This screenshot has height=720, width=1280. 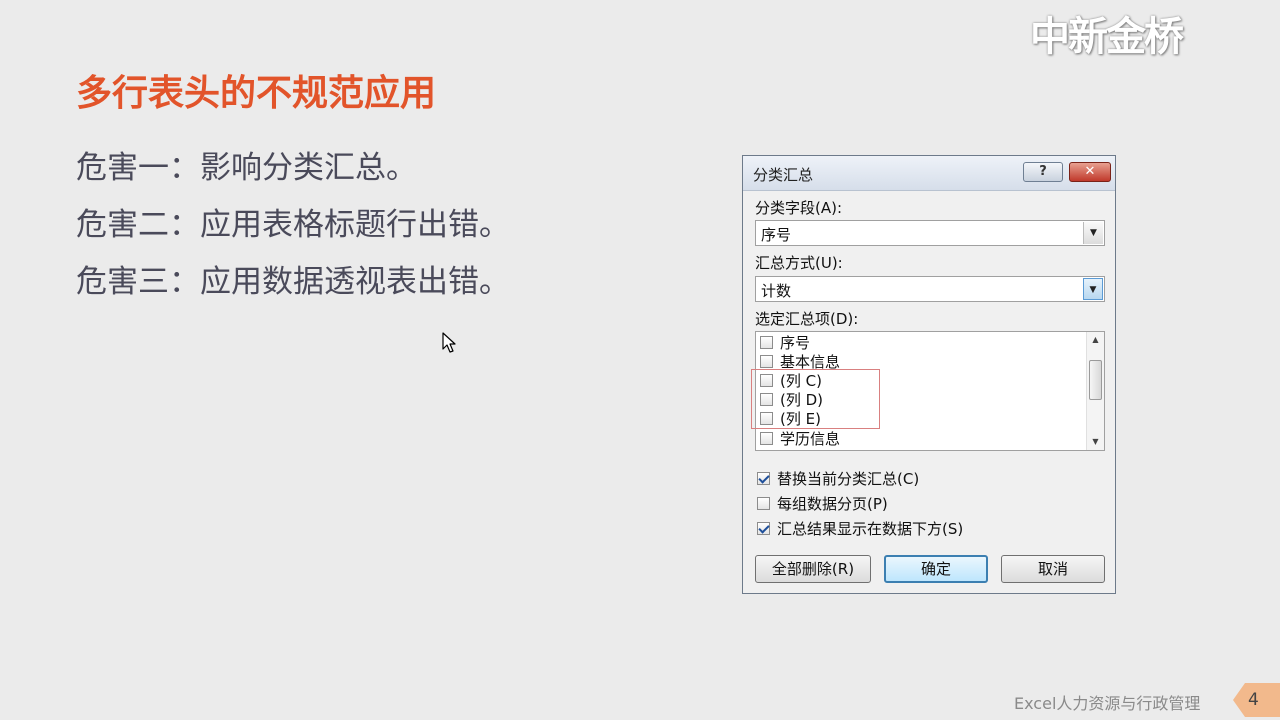 I want to click on list-scrollbar: ▲ ▼, so click(x=1095, y=391).